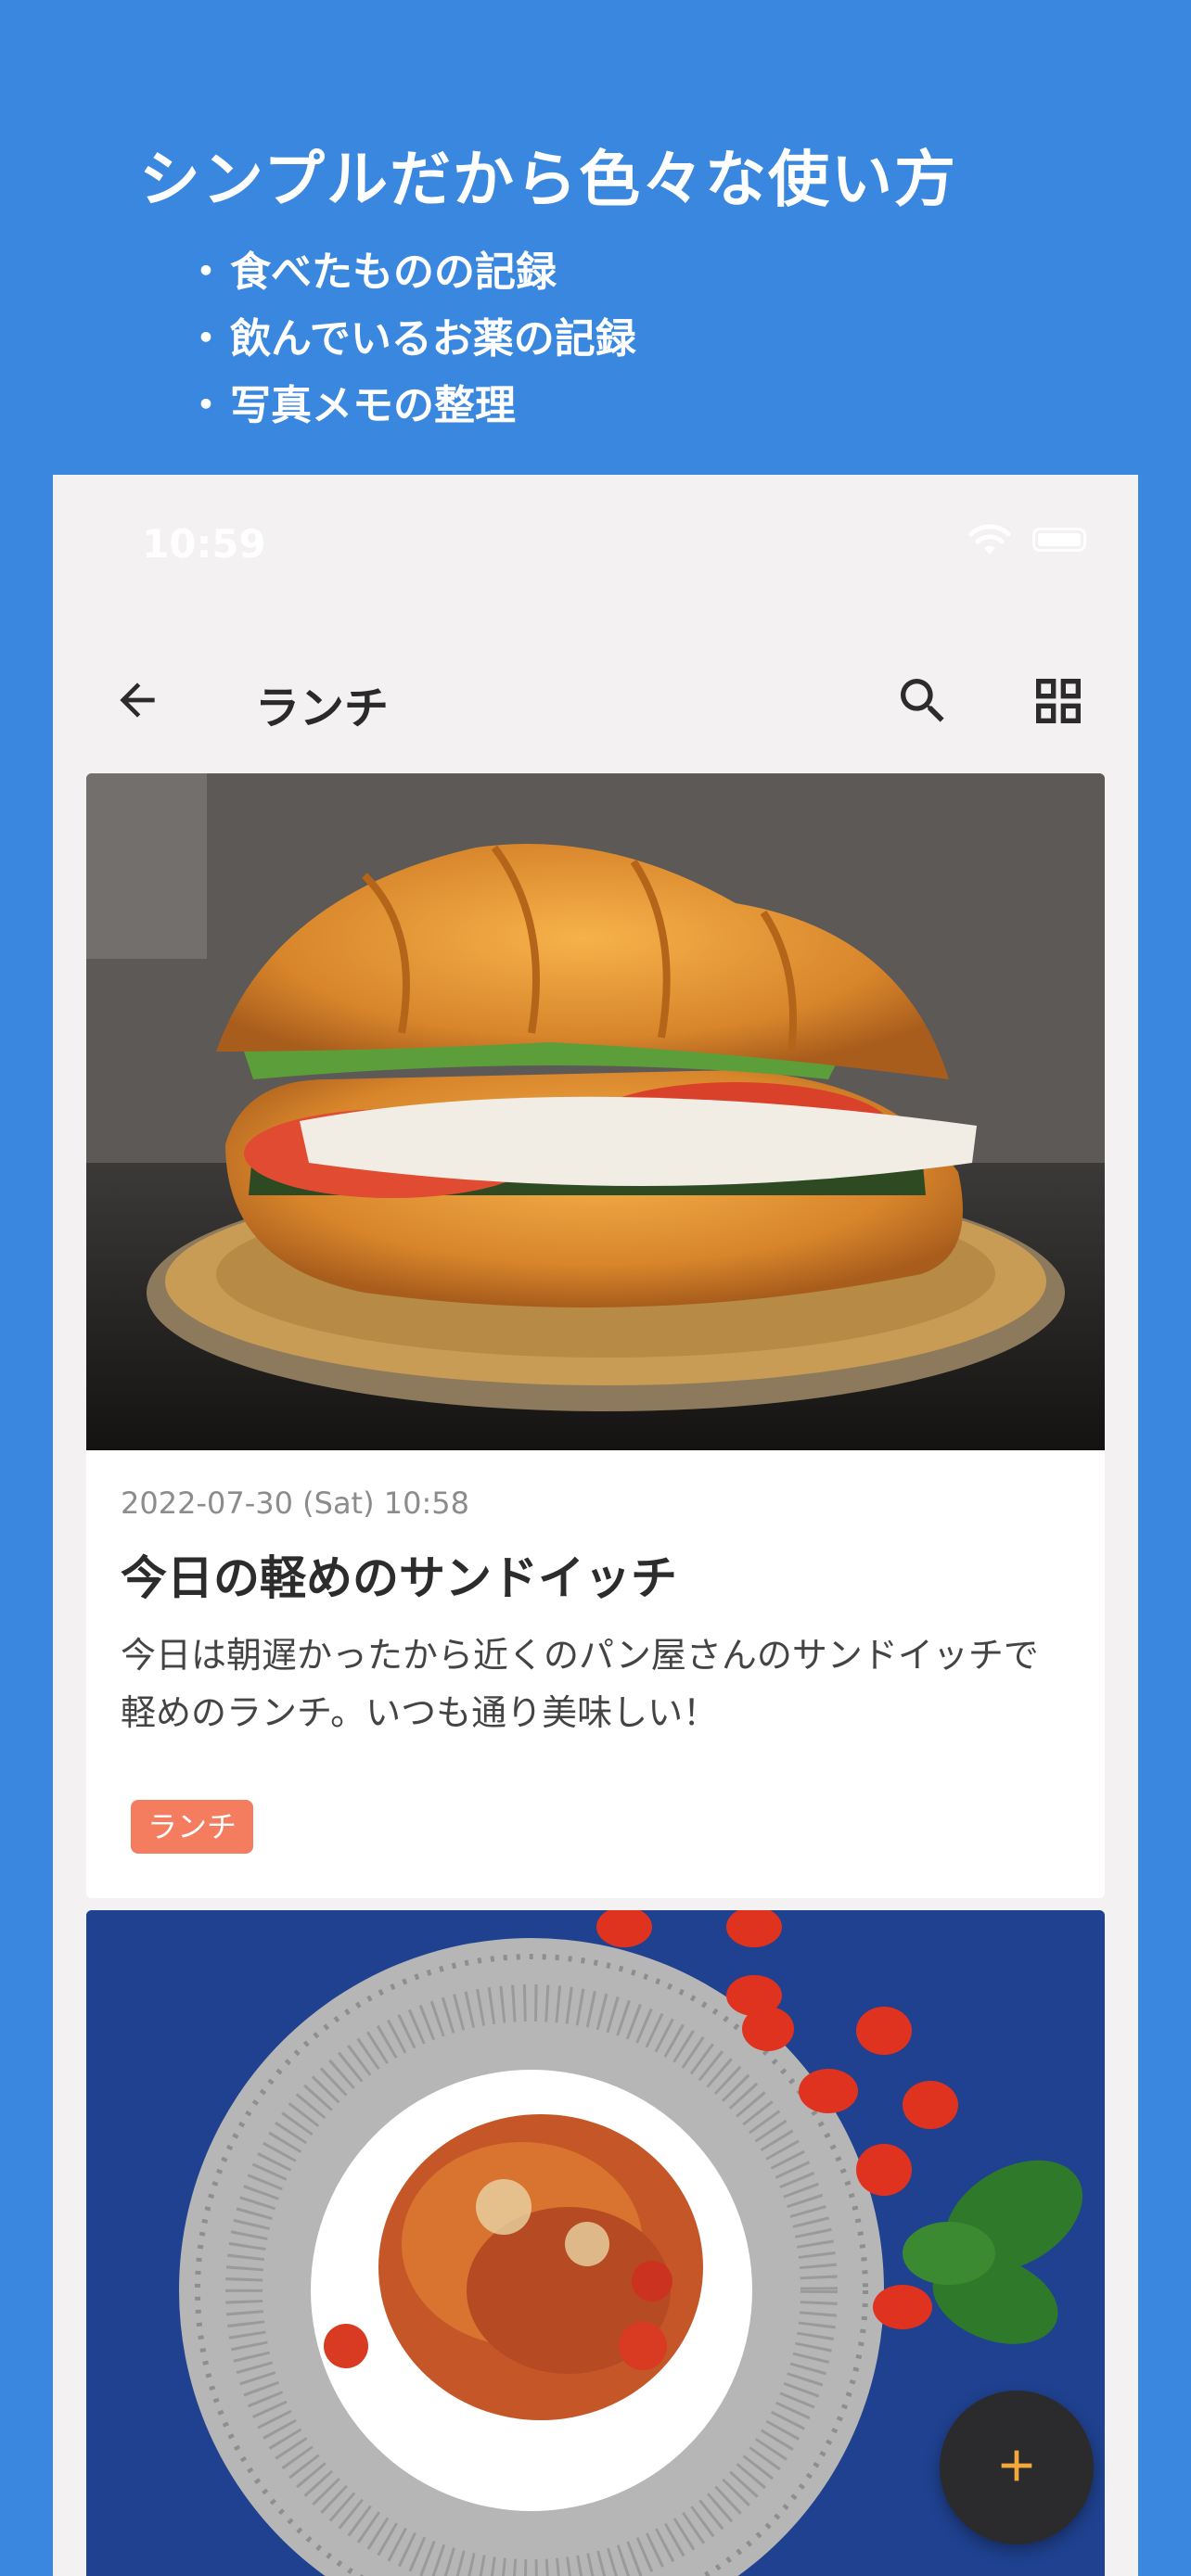  I want to click on promo-feature-list: 食べたものの記録 飲んでいるお薬の記録 写真メモの整理, so click(411, 339).